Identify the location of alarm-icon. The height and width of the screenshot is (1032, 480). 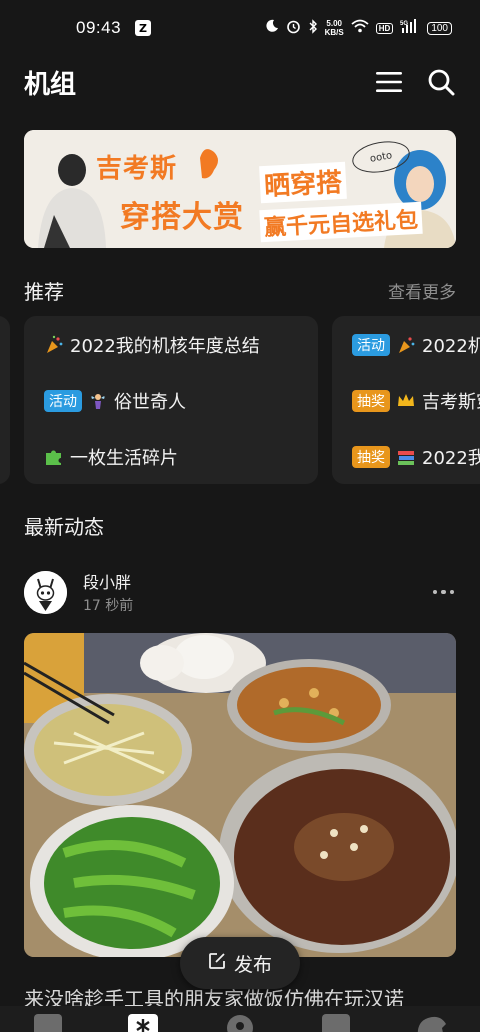
(293, 28).